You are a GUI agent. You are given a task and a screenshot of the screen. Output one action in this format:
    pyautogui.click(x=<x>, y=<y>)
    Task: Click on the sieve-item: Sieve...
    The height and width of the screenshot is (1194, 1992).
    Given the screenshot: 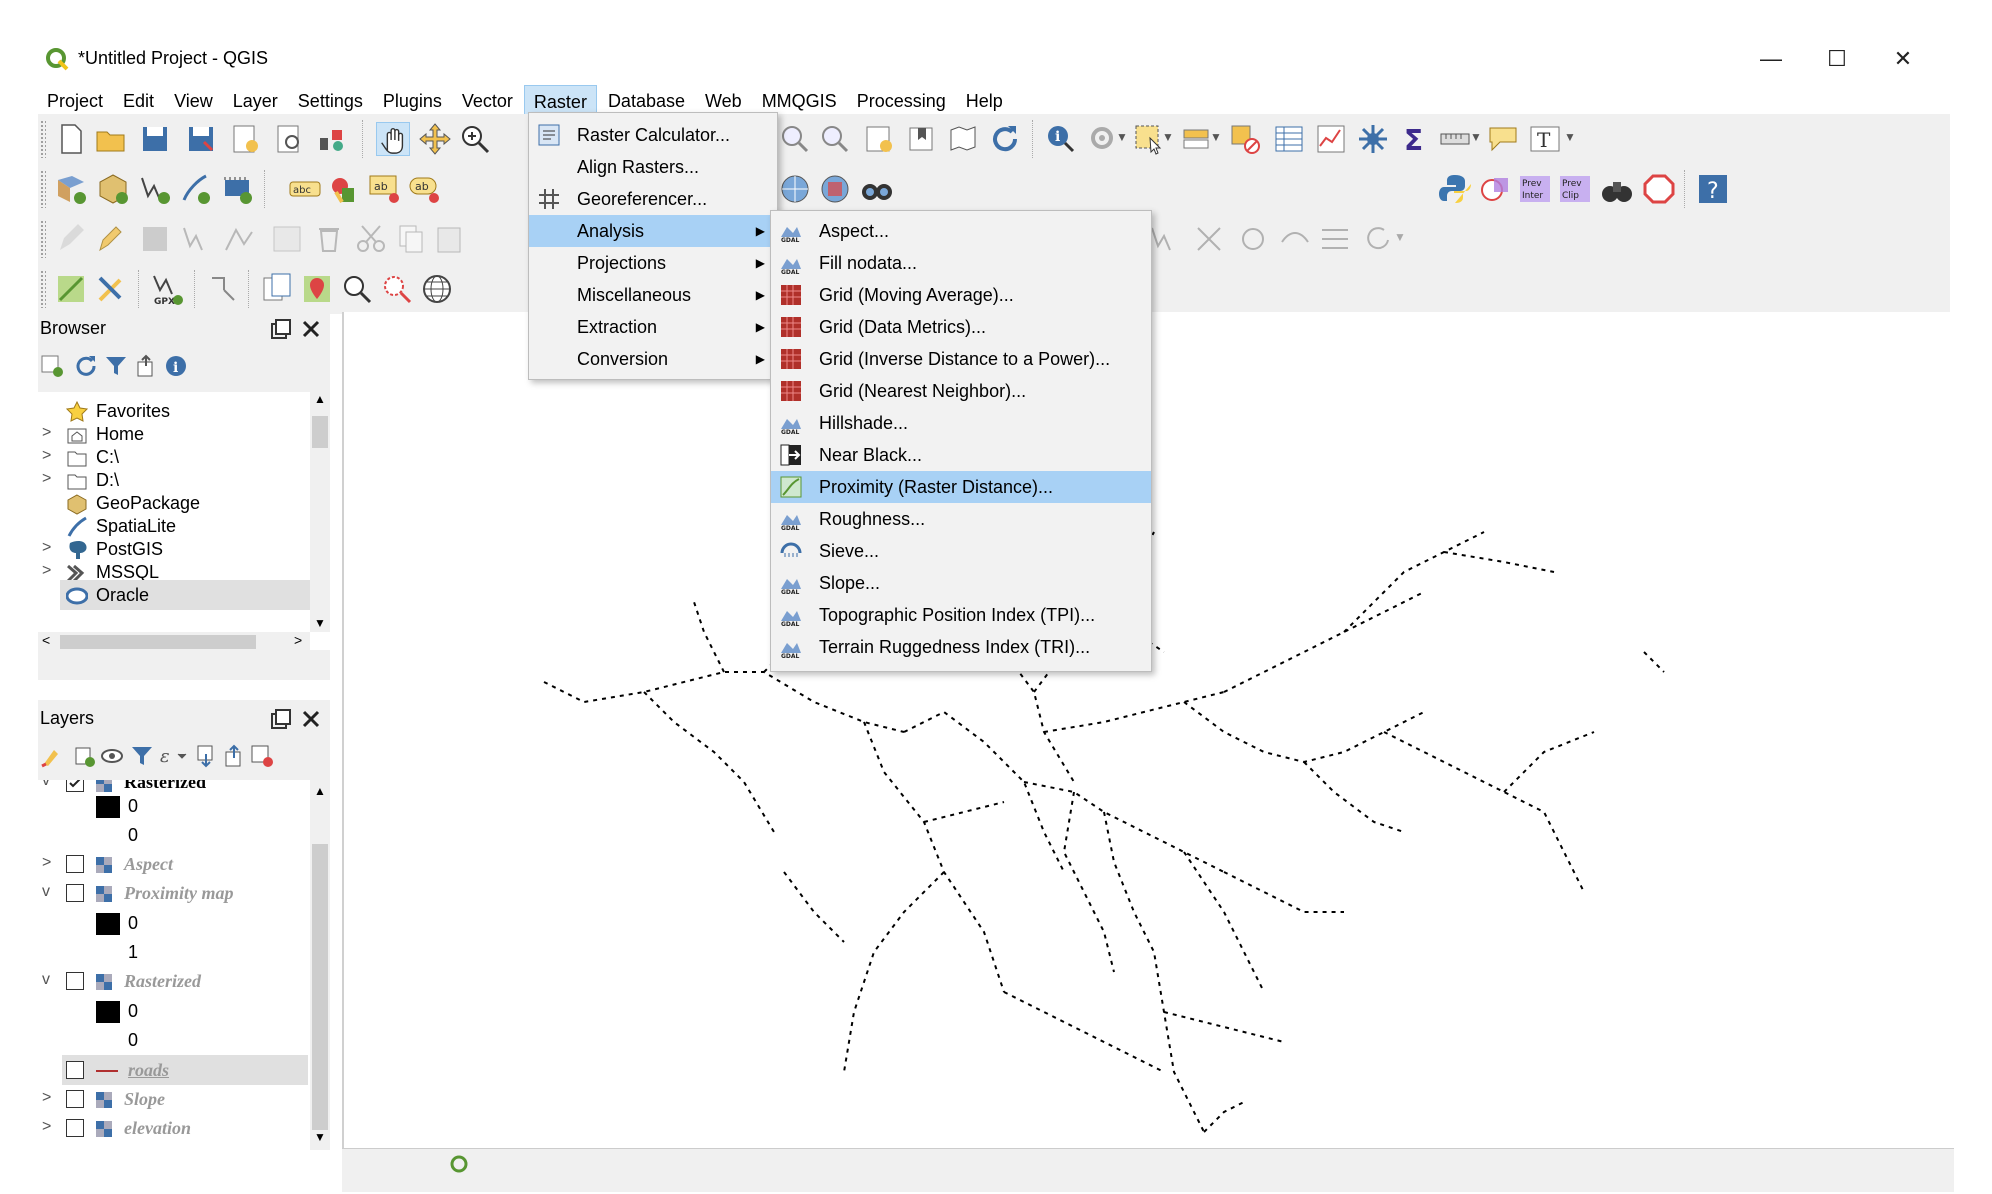 What is the action you would take?
    pyautogui.click(x=961, y=551)
    